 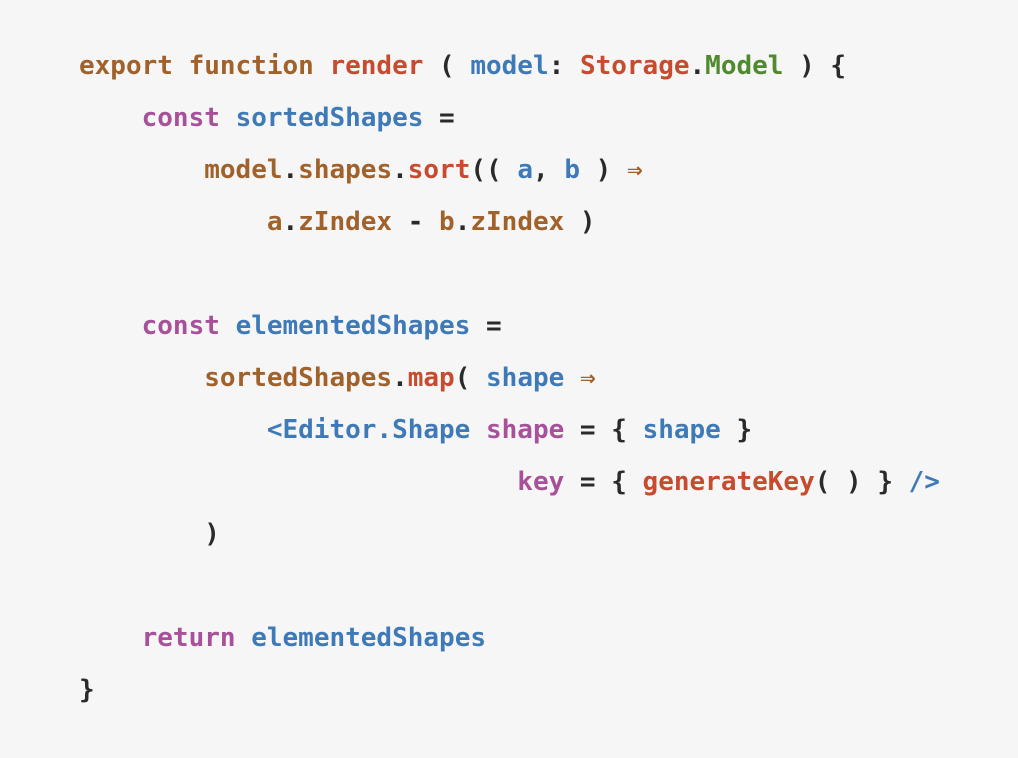 What do you see at coordinates (494, 170) in the screenshot?
I see `code-token-plain: ((` at bounding box center [494, 170].